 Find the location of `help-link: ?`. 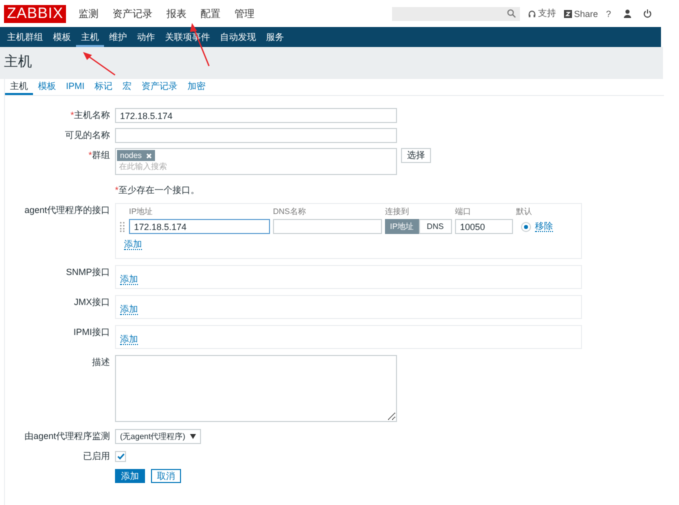

help-link: ? is located at coordinates (608, 13).